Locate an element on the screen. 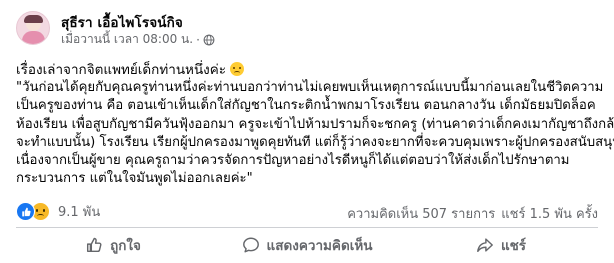 The image size is (614, 263). like-button: ถูกใจ is located at coordinates (113, 245).